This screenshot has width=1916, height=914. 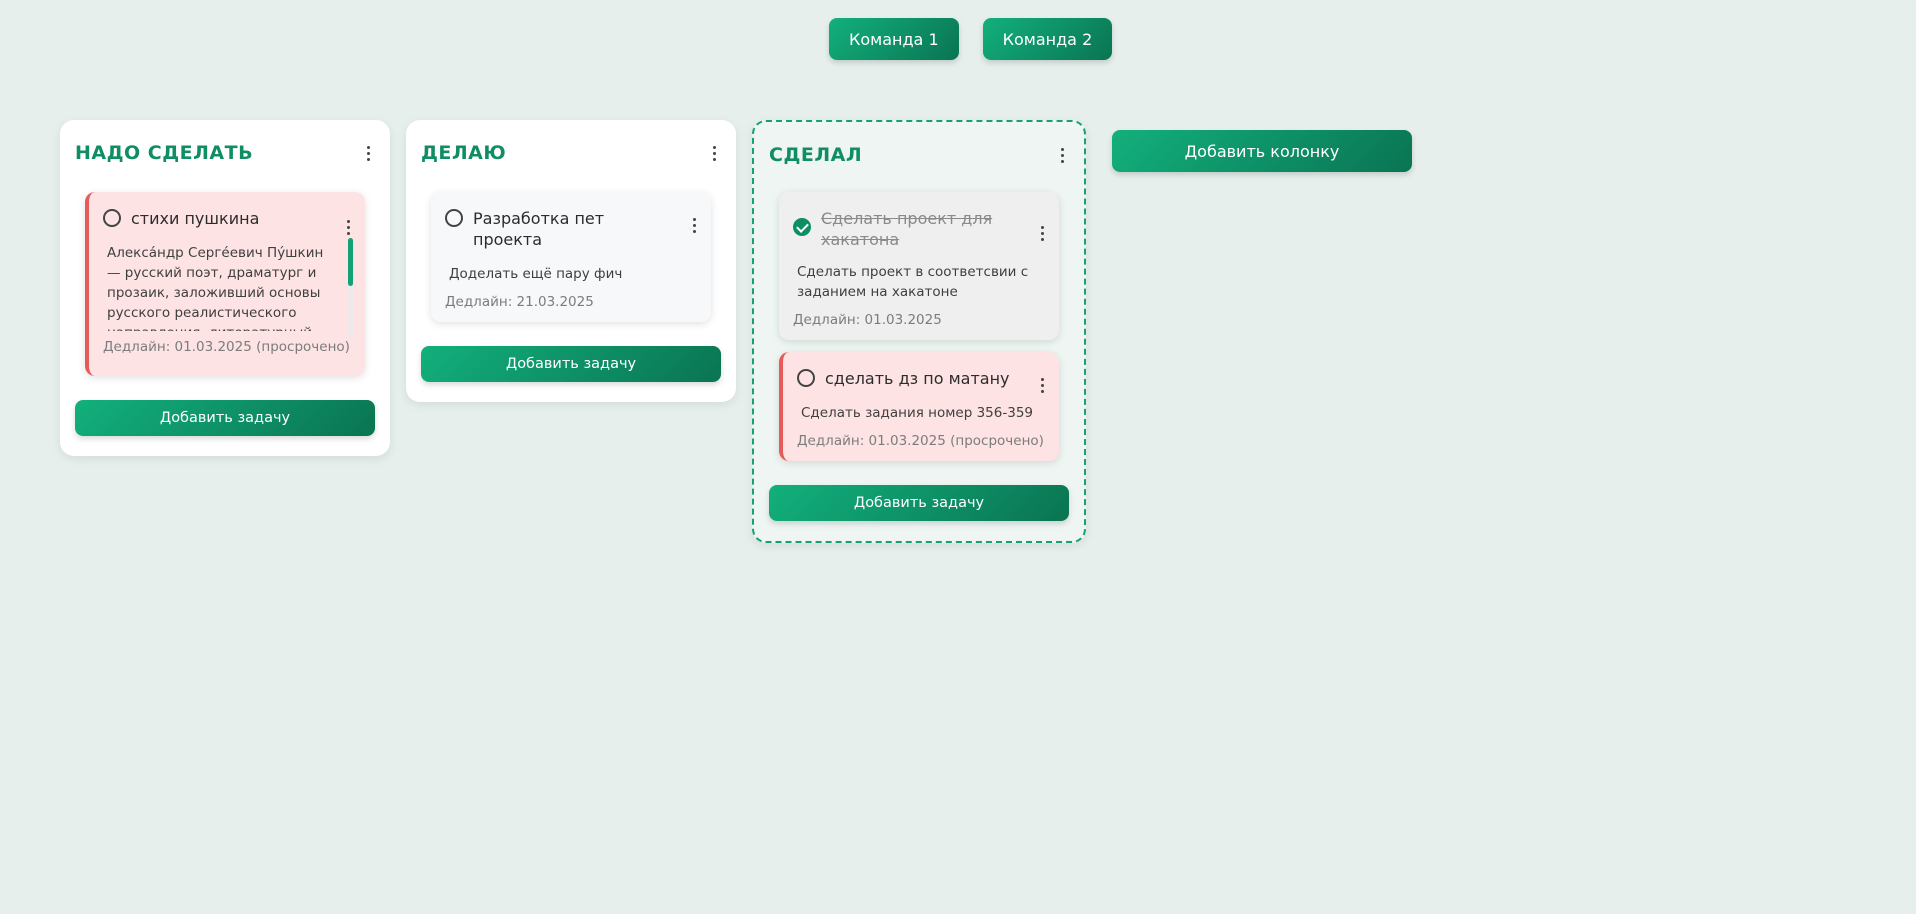 I want to click on column-header: НАДО СДЕЛАТЬ, so click(x=225, y=153).